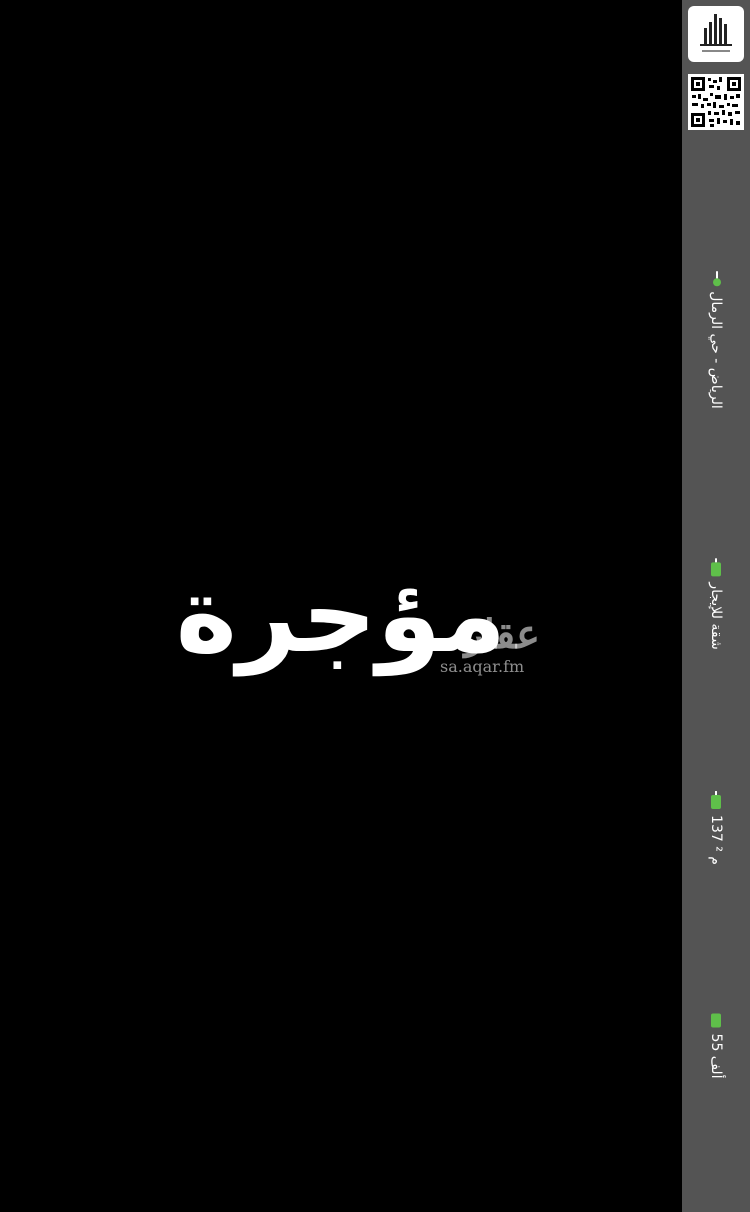  What do you see at coordinates (716, 102) in the screenshot?
I see `qr-code-icon` at bounding box center [716, 102].